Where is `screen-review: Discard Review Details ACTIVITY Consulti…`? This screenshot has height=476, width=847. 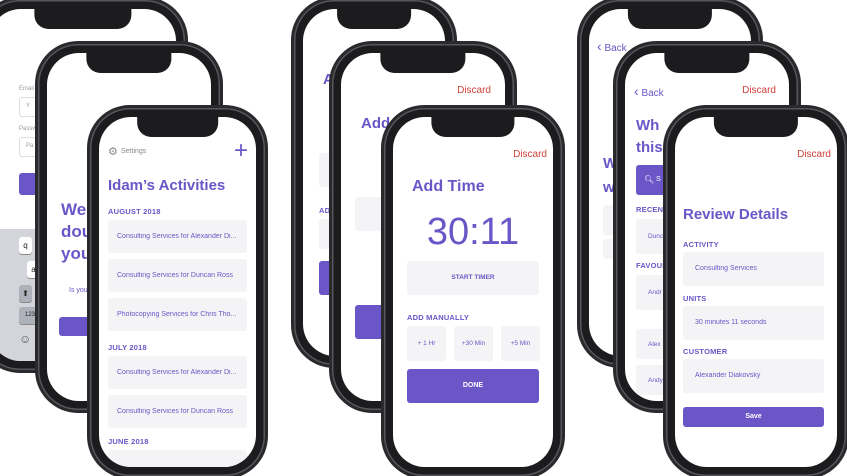 screen-review: Discard Review Details ACTIVITY Consulti… is located at coordinates (756, 292).